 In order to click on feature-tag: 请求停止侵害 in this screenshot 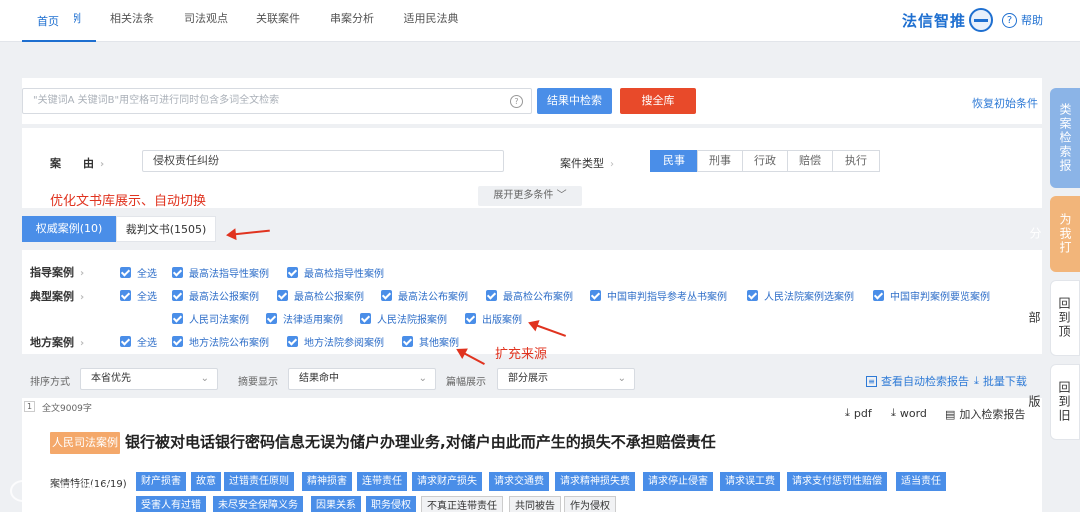, I will do `click(678, 481)`.